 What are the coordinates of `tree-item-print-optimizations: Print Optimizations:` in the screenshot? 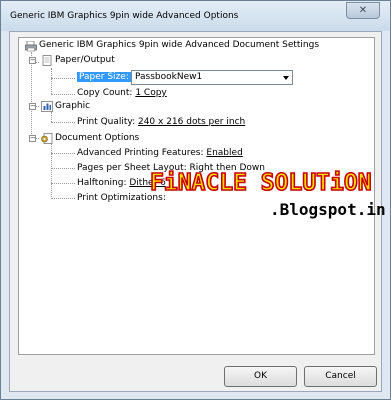 It's located at (121, 198).